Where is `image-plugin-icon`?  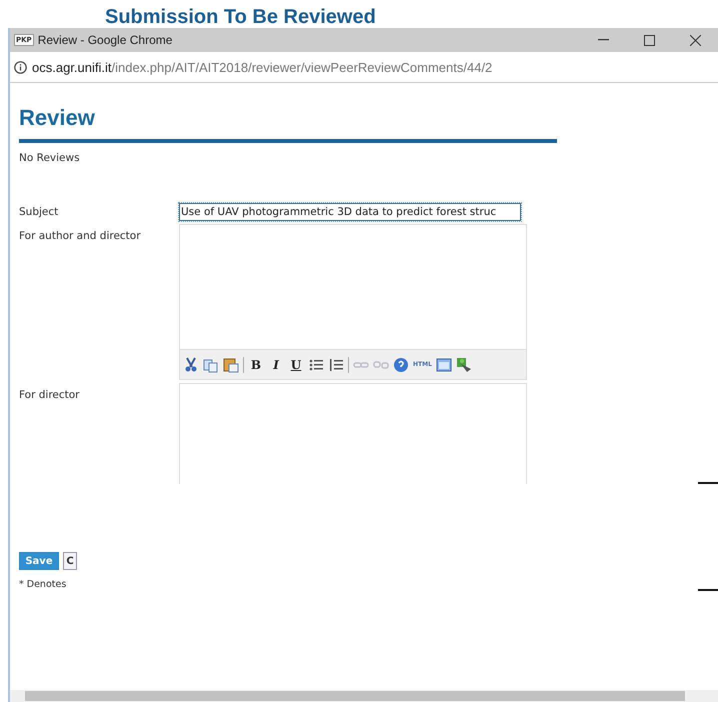 image-plugin-icon is located at coordinates (464, 364).